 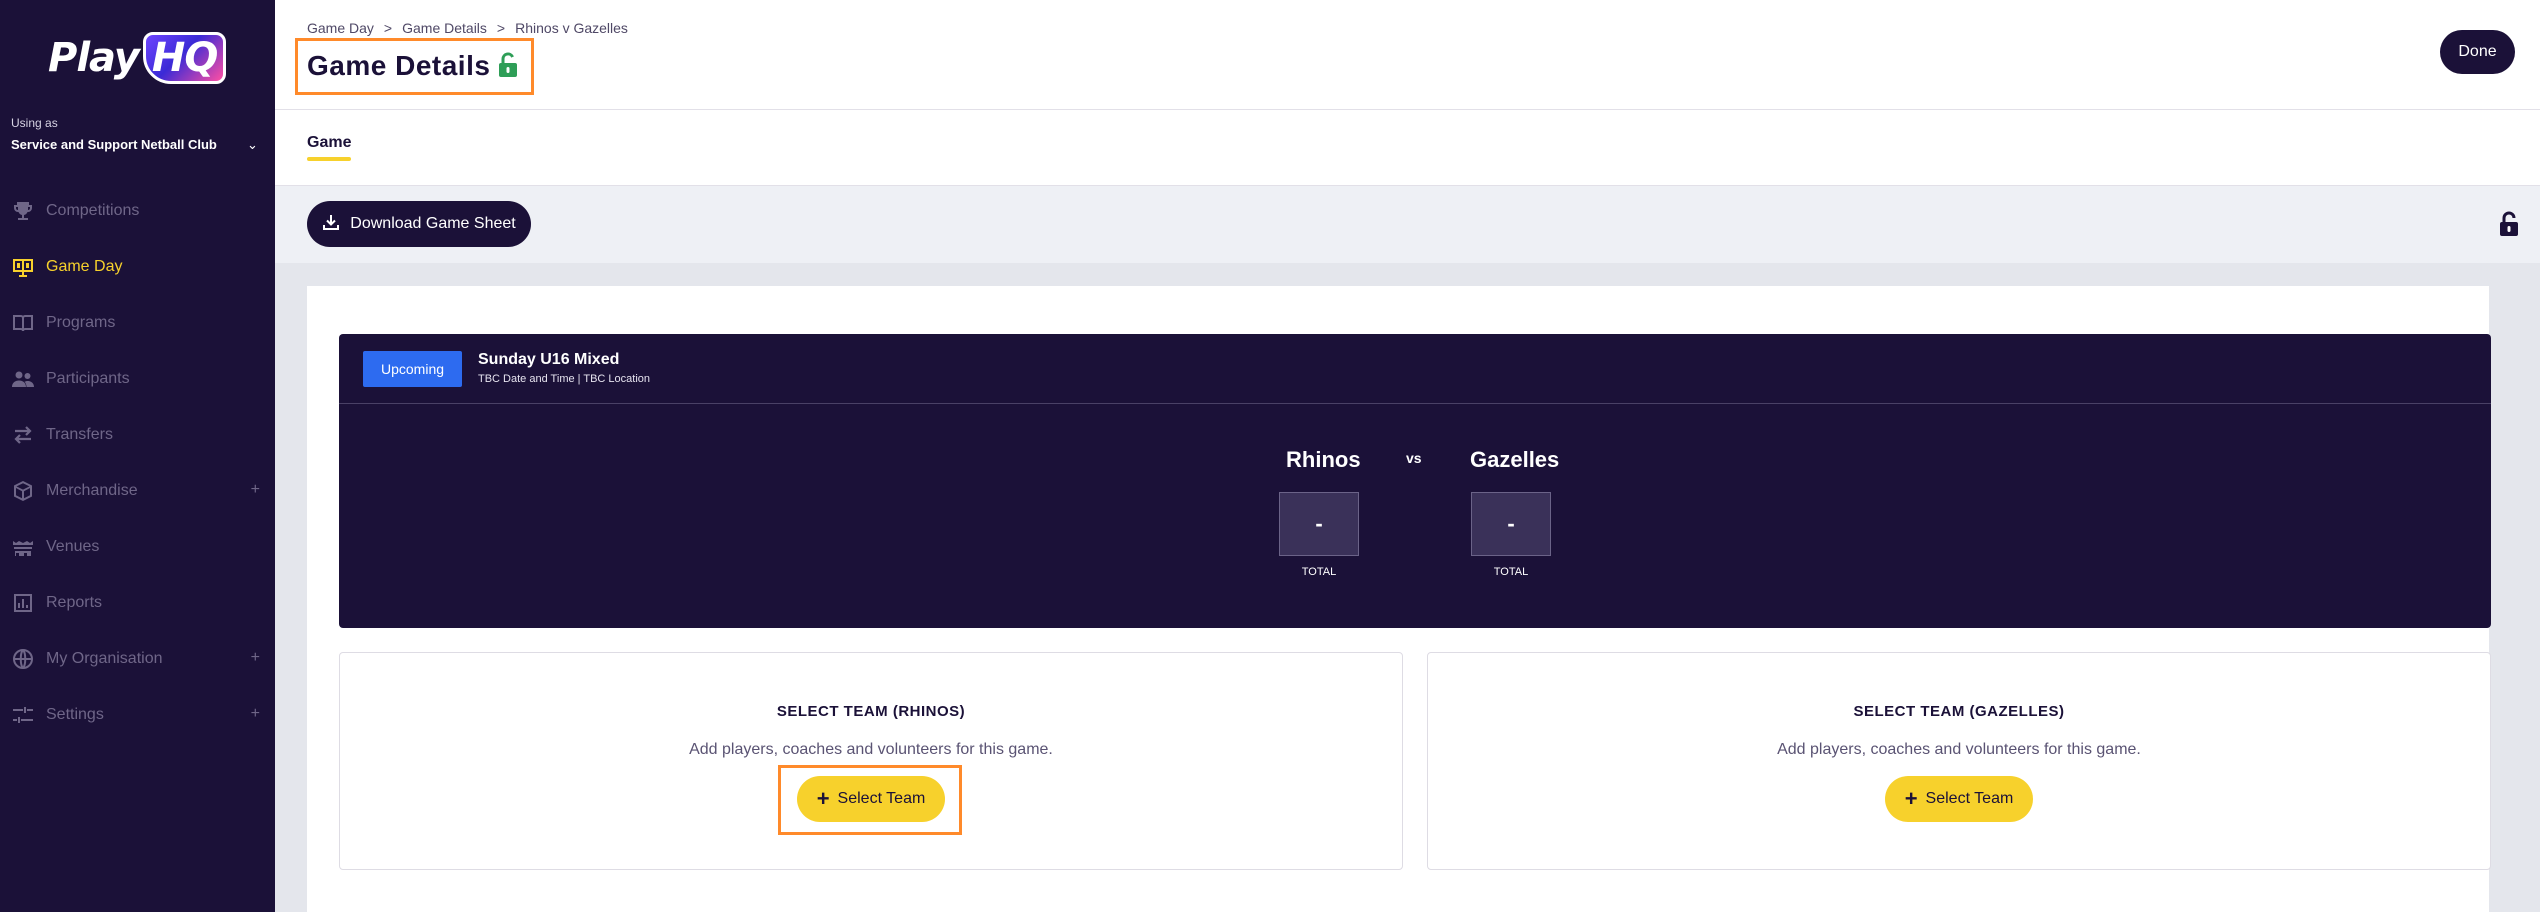 I want to click on lock-icon, so click(x=2509, y=224).